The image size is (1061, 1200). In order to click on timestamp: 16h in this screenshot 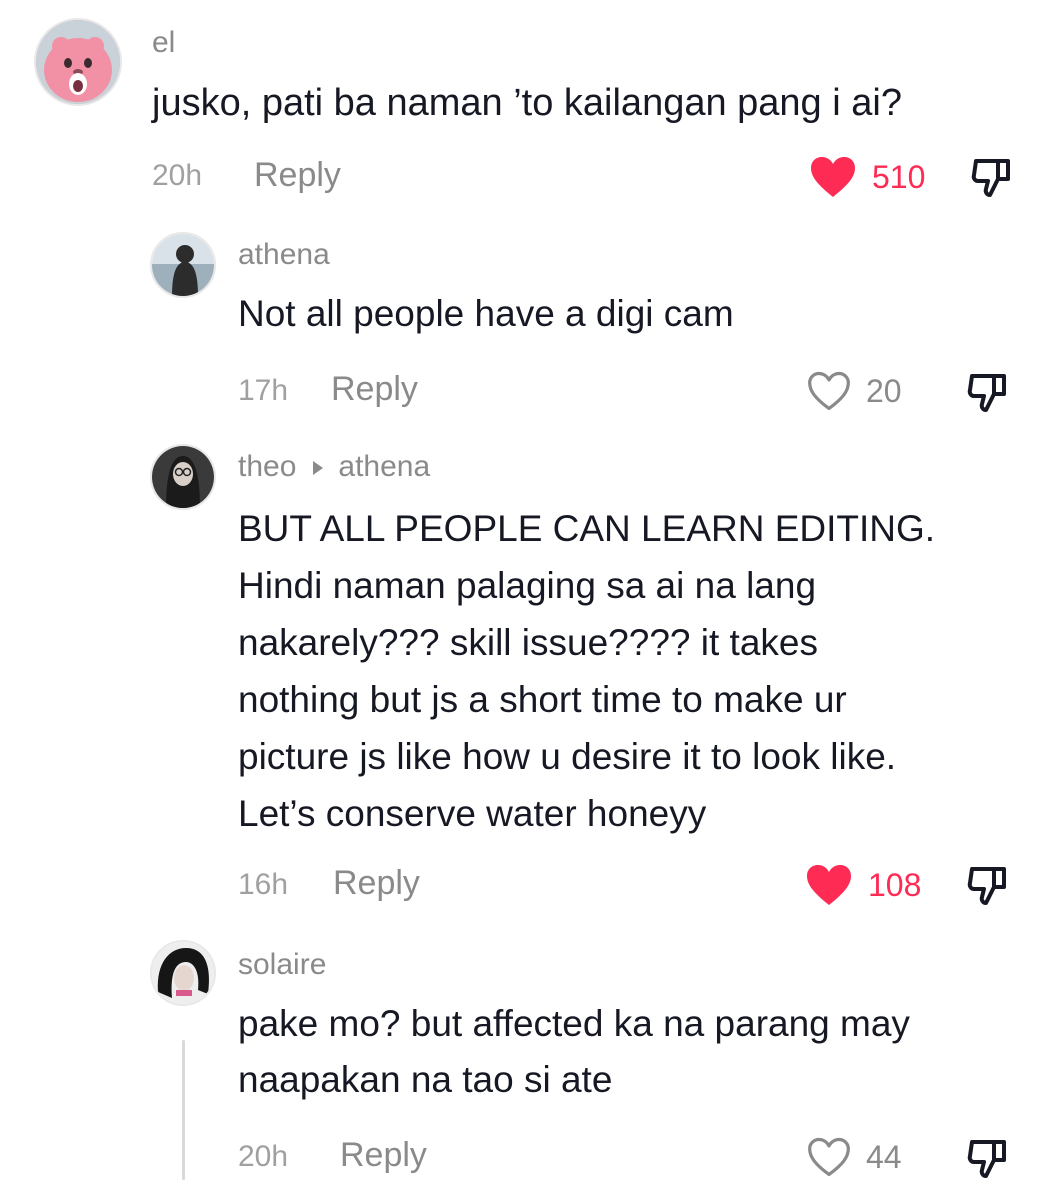, I will do `click(263, 884)`.